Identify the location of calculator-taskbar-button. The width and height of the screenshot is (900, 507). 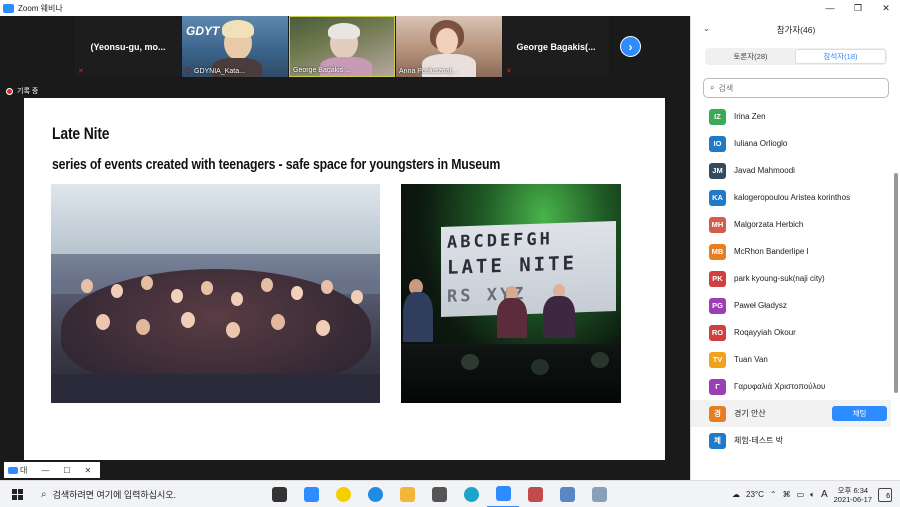
(439, 494).